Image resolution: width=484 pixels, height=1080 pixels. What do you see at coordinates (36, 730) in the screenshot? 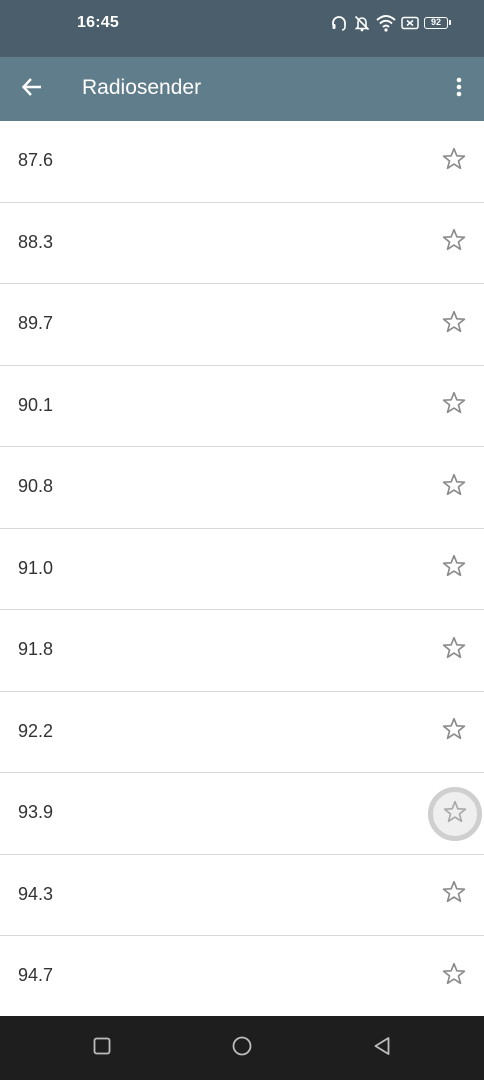
I see `station-frequency: 92.2` at bounding box center [36, 730].